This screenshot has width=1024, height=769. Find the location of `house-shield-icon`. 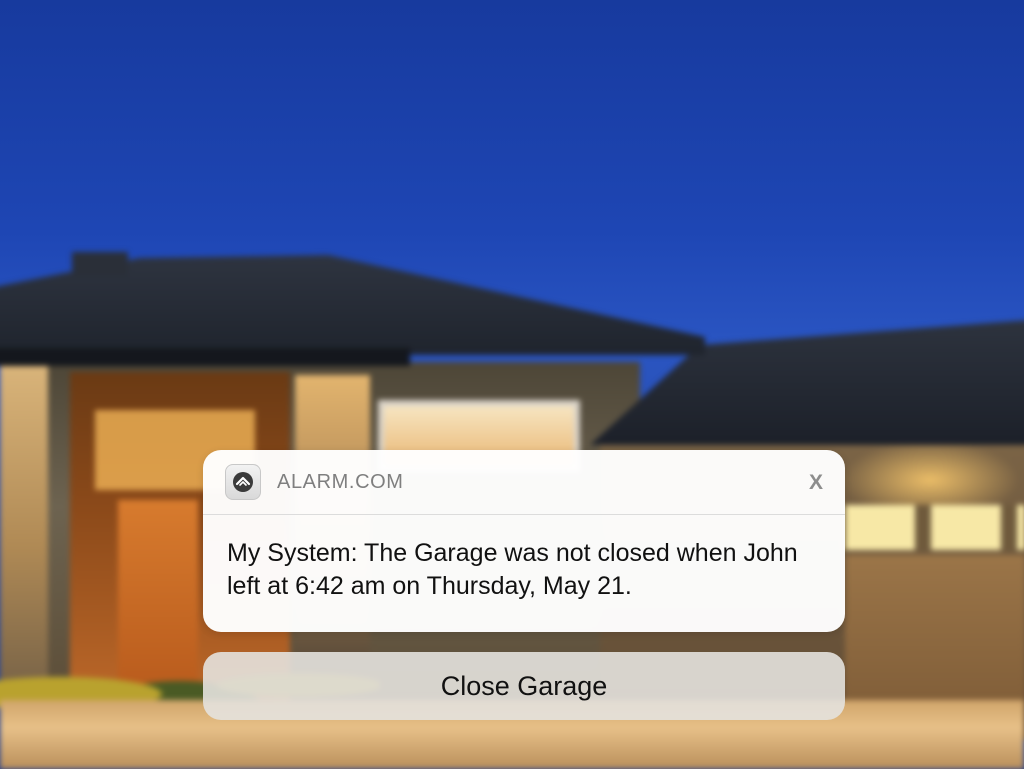

house-shield-icon is located at coordinates (243, 482).